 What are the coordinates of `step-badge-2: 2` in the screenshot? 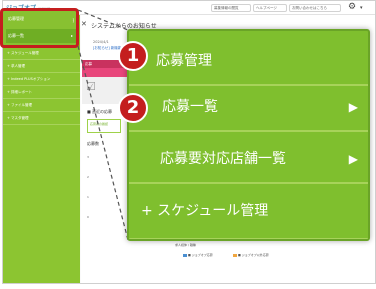 It's located at (133, 108).